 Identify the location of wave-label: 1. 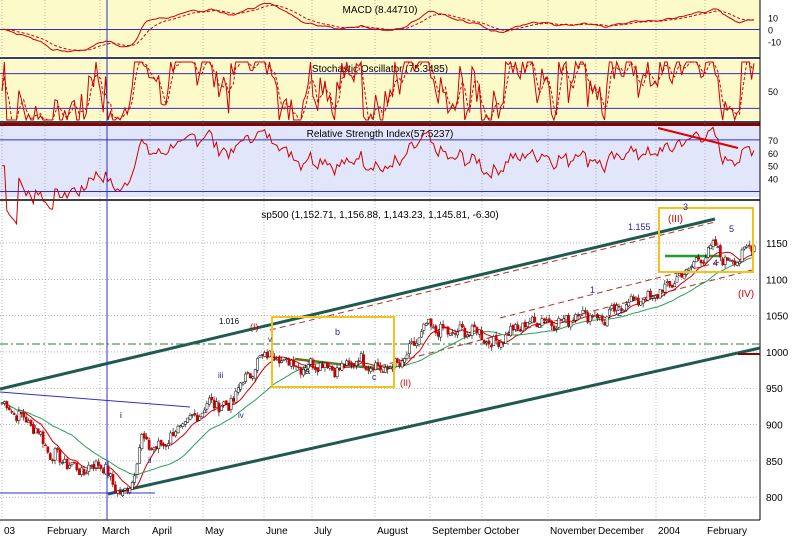
(592, 290).